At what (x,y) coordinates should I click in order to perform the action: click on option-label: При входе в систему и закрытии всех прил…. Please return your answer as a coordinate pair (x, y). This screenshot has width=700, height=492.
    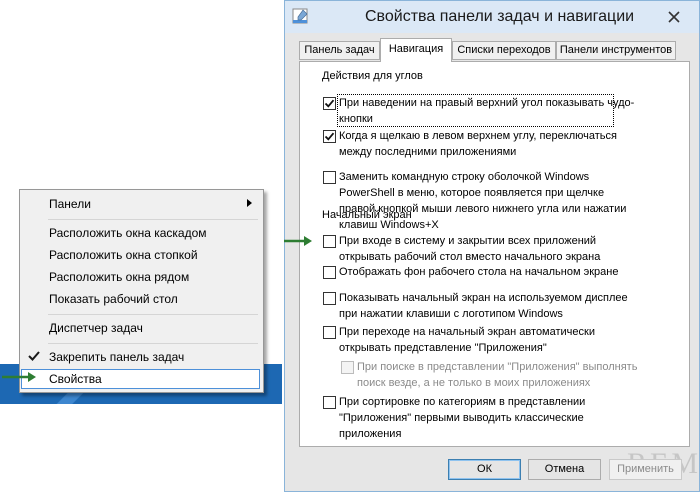
    Looking at the image, I should click on (470, 249).